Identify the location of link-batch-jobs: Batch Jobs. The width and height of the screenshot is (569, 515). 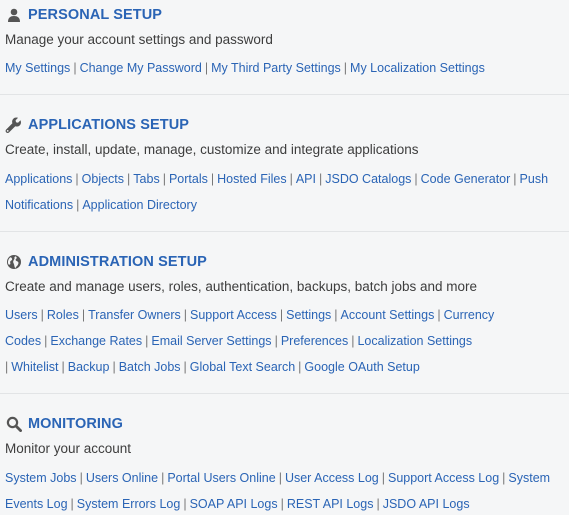
(150, 367).